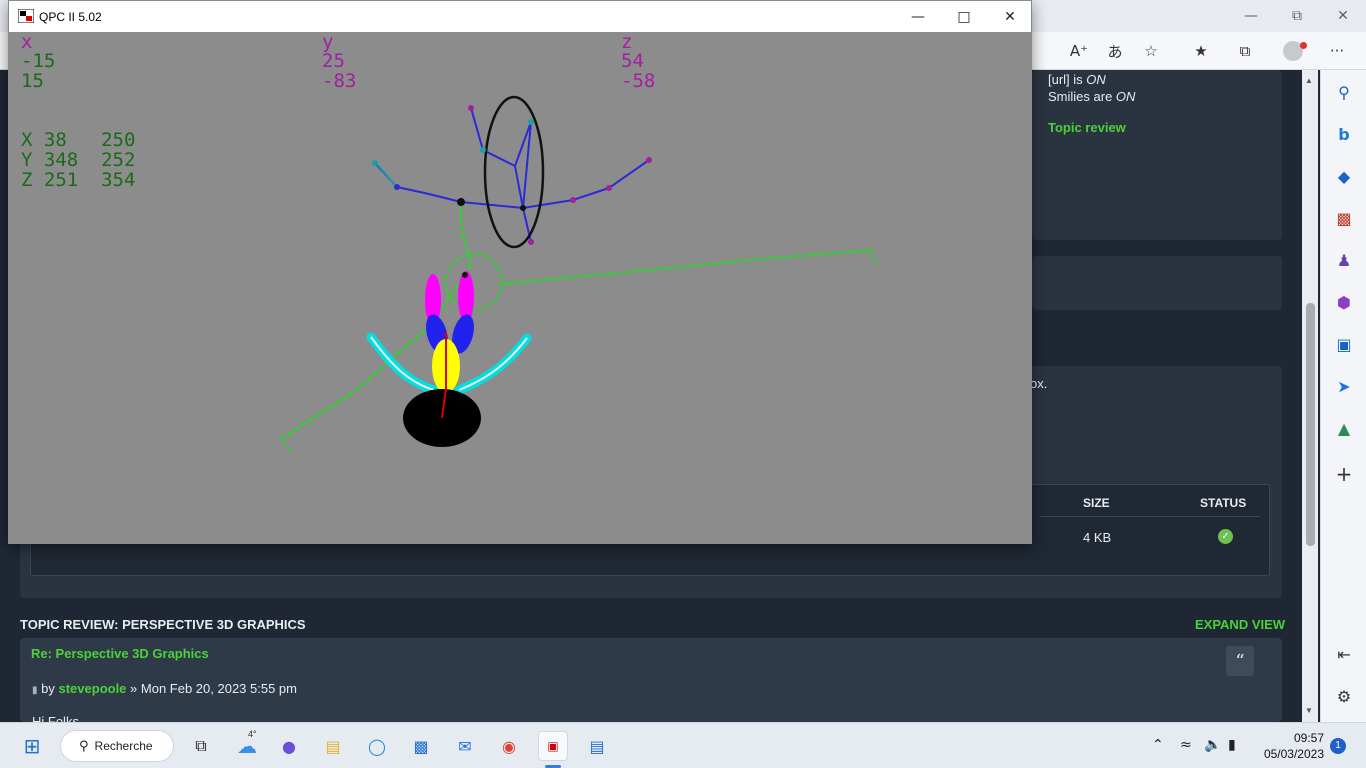 This screenshot has height=768, width=1366. What do you see at coordinates (1309, 80) in the screenshot?
I see `scroll-up-icon: ▲` at bounding box center [1309, 80].